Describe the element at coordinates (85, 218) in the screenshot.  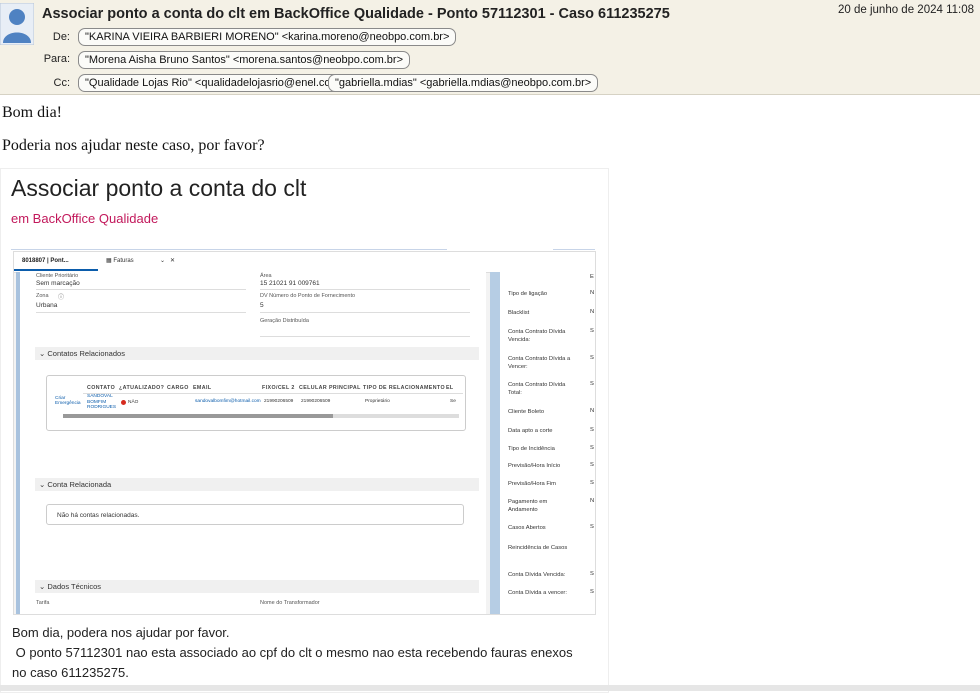
I see `card-subtitle: em BackOffice Qualidade` at that location.